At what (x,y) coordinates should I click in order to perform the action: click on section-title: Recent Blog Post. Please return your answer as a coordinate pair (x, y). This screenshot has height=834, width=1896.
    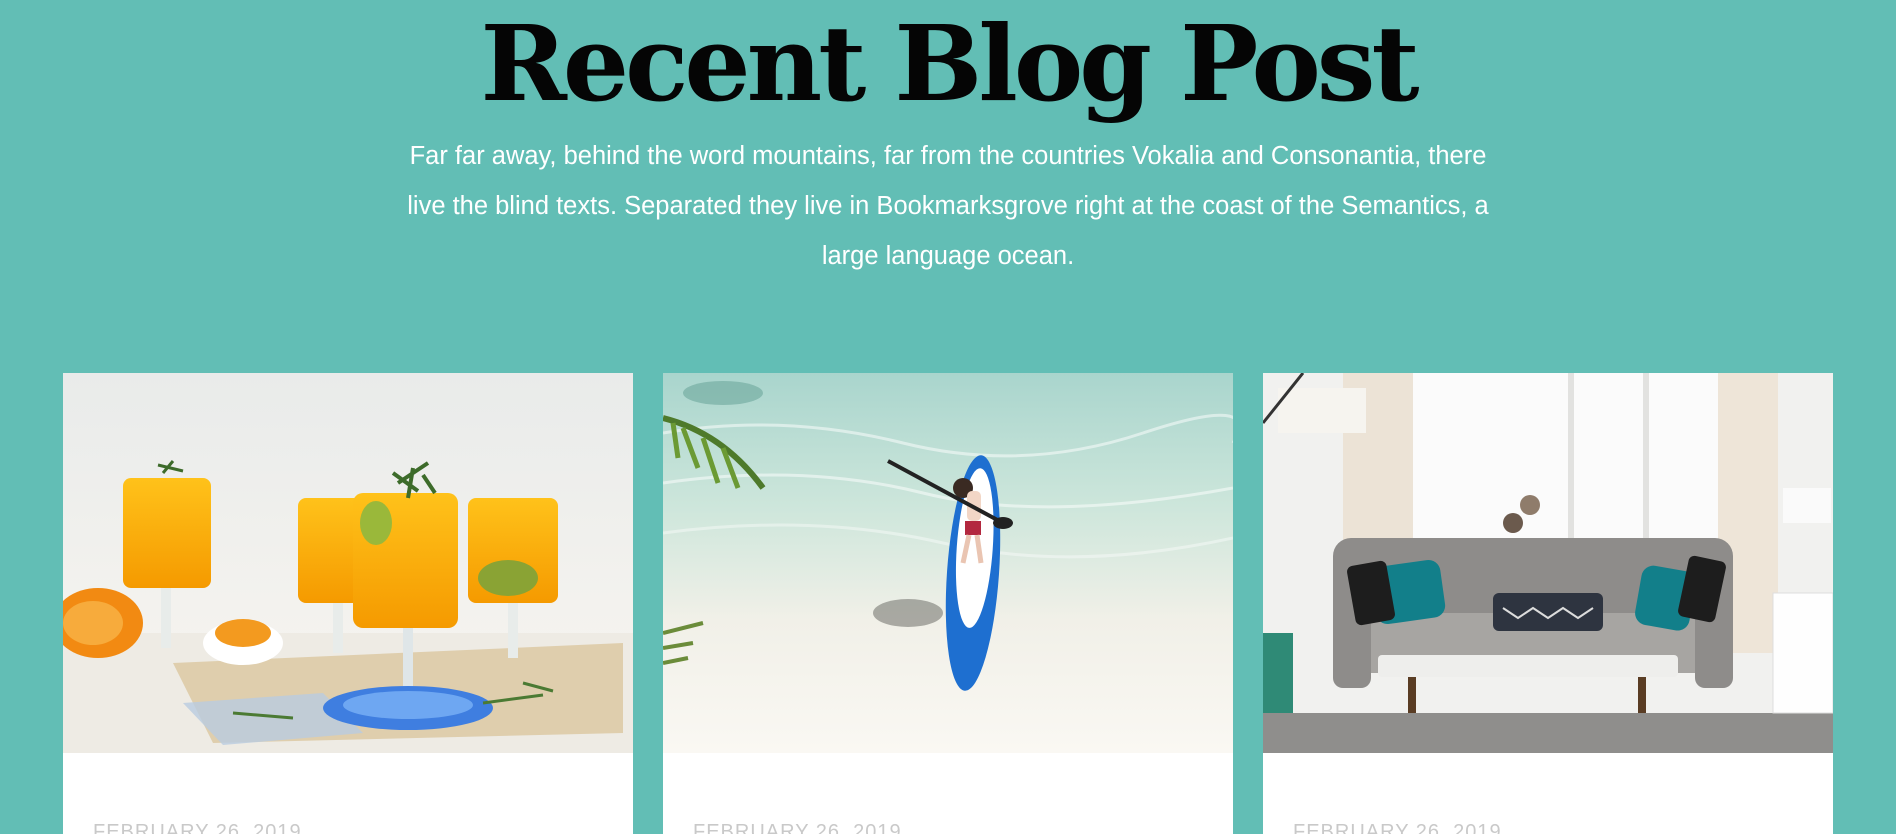
    Looking at the image, I should click on (949, 63).